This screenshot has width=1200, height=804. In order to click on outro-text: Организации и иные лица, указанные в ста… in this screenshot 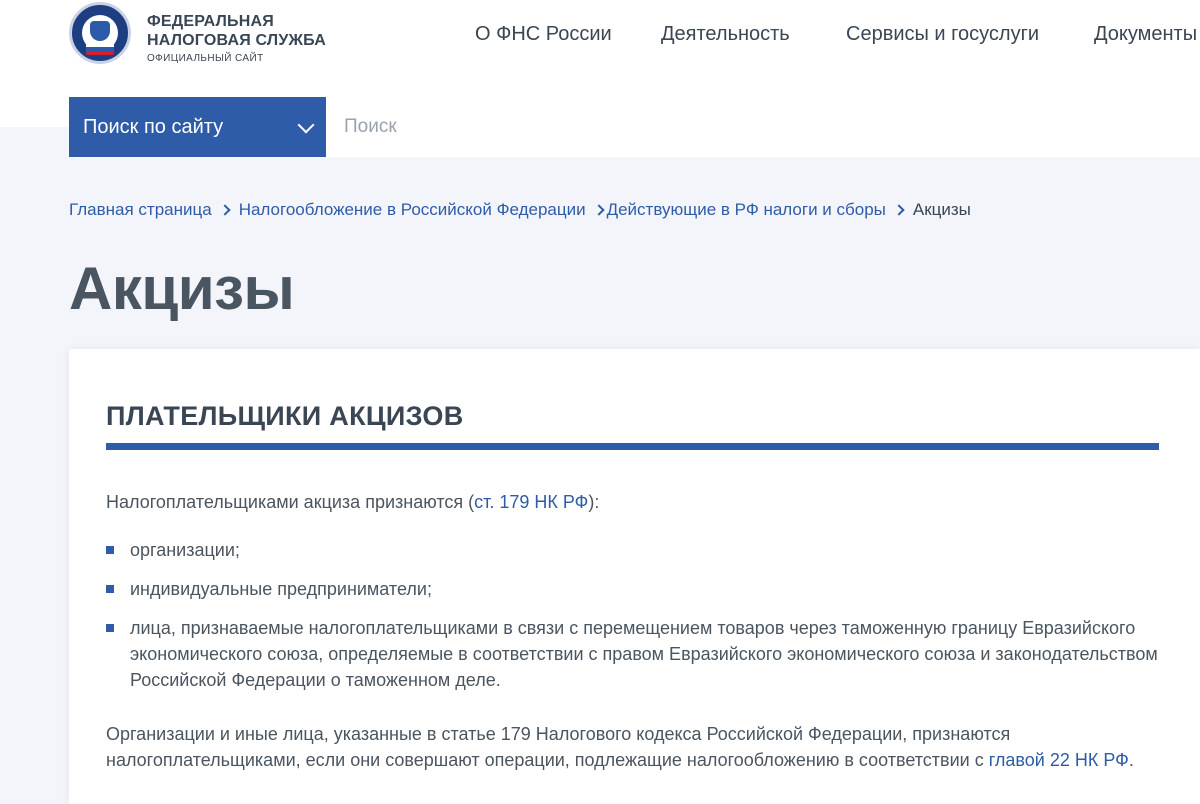, I will do `click(558, 747)`.